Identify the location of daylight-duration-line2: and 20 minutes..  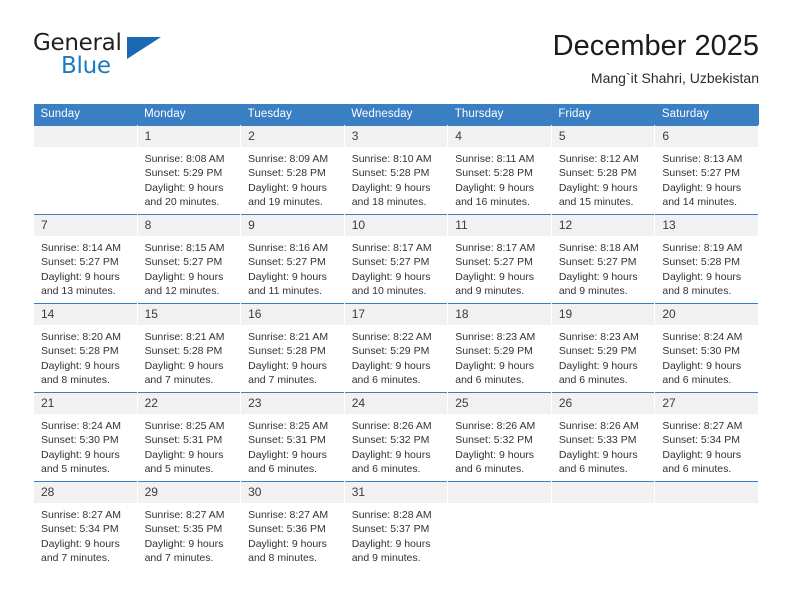
(182, 202).